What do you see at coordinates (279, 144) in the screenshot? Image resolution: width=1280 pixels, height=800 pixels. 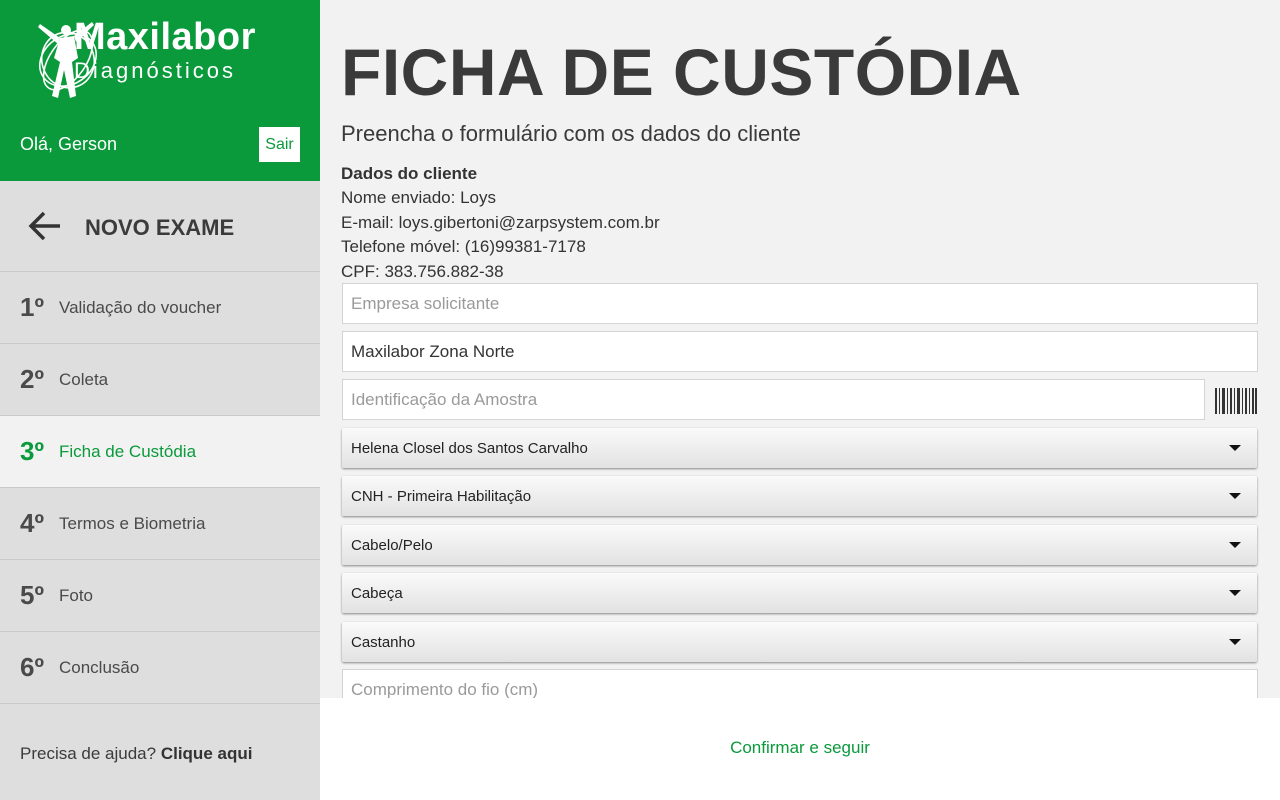 I see `logout-button: Sair` at bounding box center [279, 144].